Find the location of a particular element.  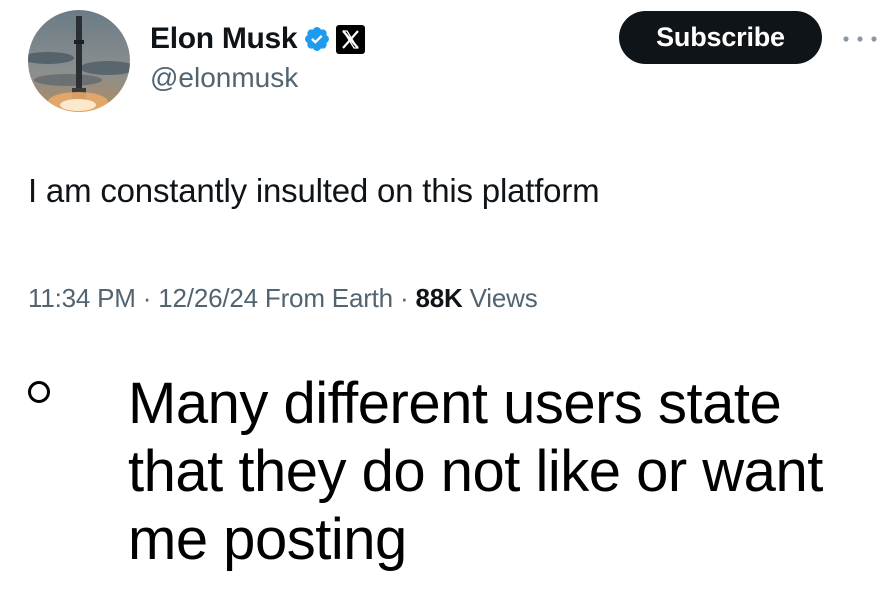

tweet-date: 12/26/24 is located at coordinates (208, 298).